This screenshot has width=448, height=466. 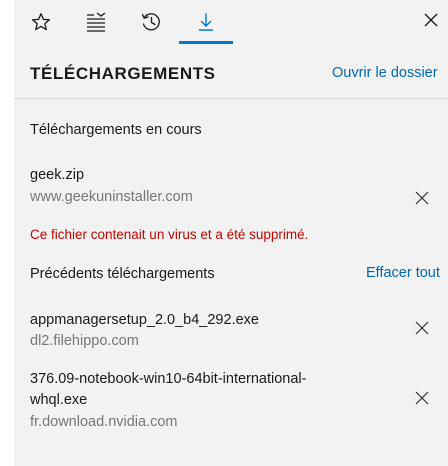 I want to click on tab-downloads, so click(x=206, y=22).